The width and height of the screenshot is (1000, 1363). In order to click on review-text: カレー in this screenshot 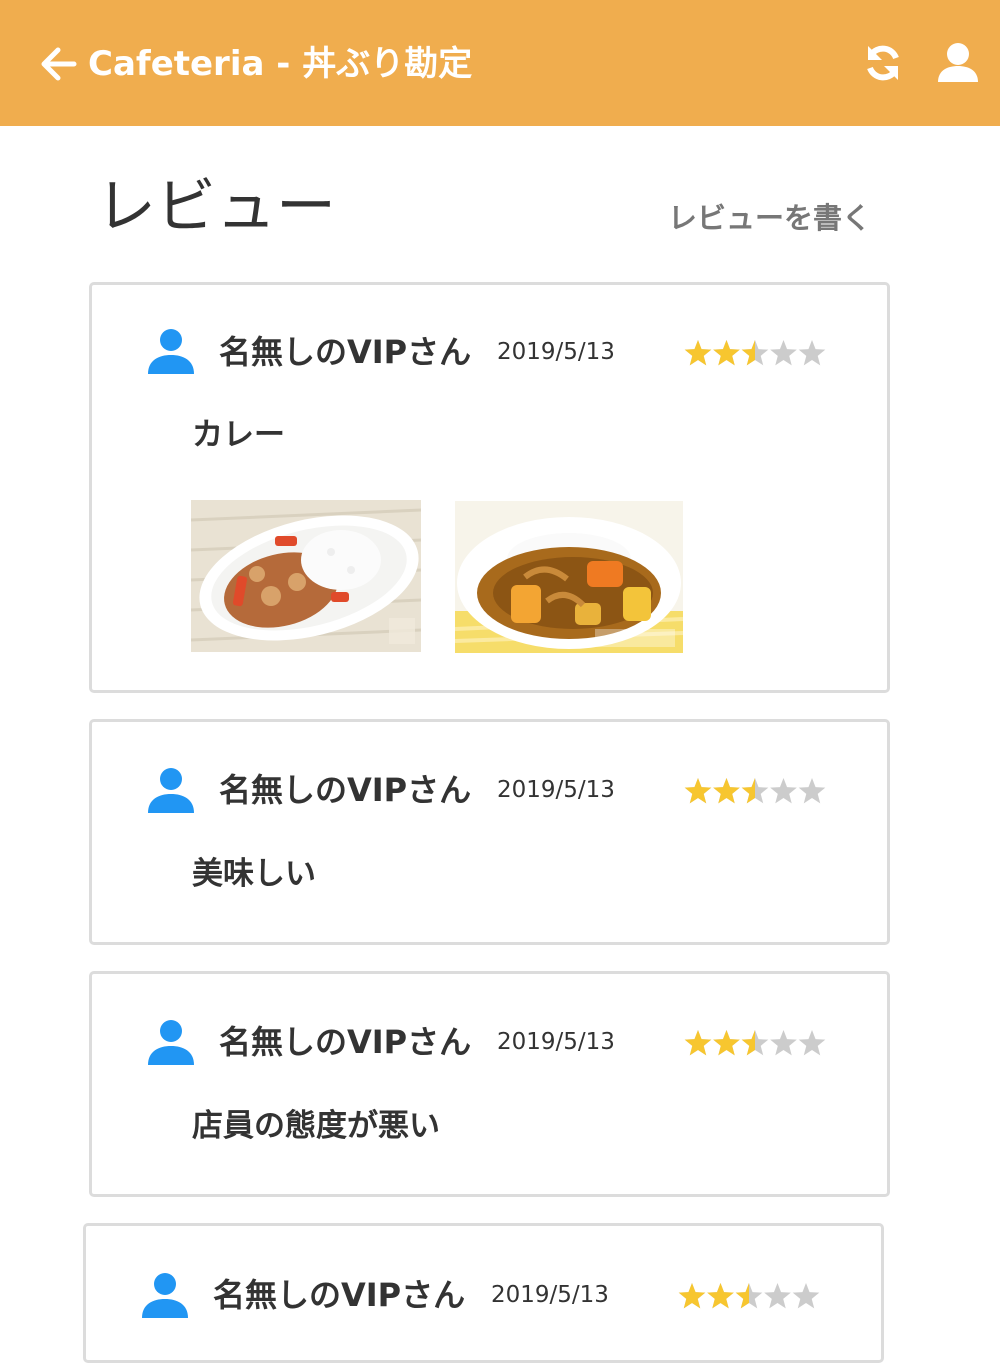, I will do `click(238, 435)`.